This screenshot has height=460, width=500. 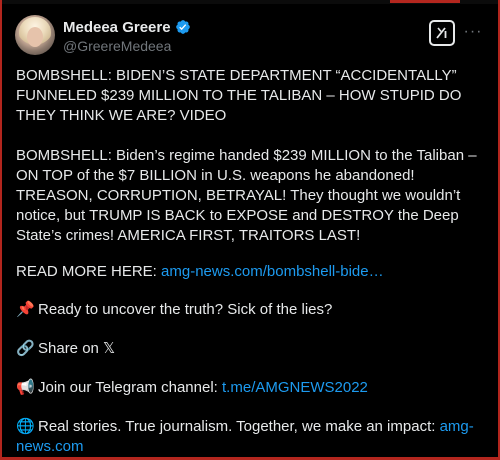 What do you see at coordinates (25, 426) in the screenshot?
I see `globe-icon: 🌐` at bounding box center [25, 426].